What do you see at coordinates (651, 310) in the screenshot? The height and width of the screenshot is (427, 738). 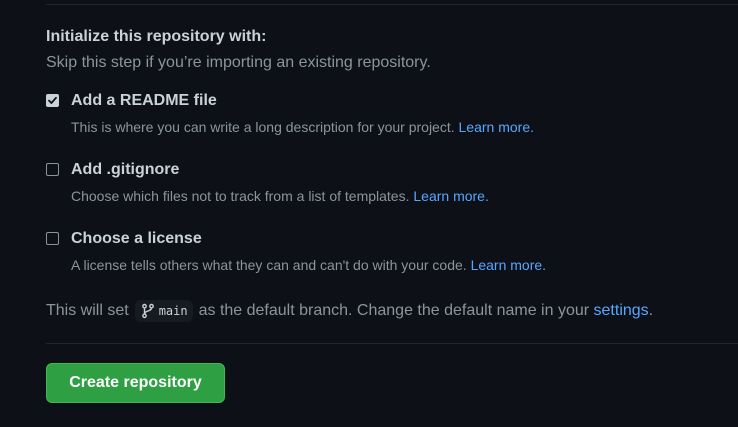 I see `branch-suffix: .` at bounding box center [651, 310].